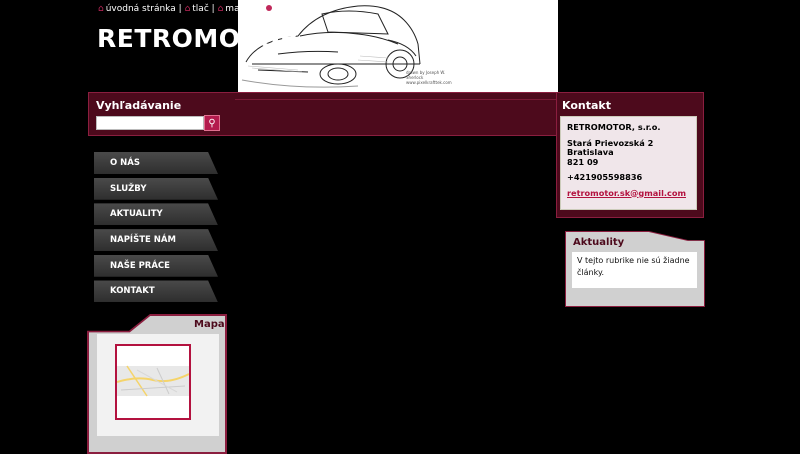 This screenshot has height=454, width=800. What do you see at coordinates (156, 240) in the screenshot?
I see `menu-item-napiste-nam: NAPÍŠTE NÁM` at bounding box center [156, 240].